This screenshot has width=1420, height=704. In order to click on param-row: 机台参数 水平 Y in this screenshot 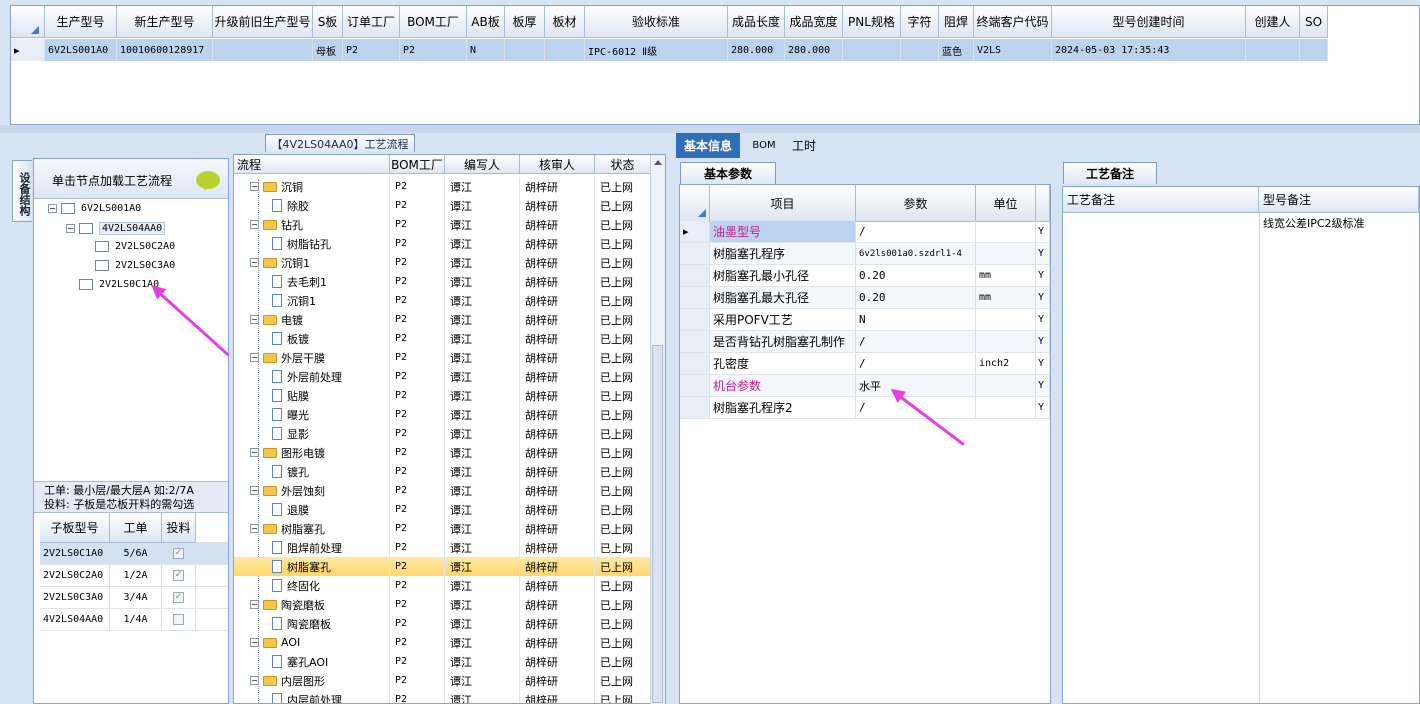, I will do `click(865, 386)`.